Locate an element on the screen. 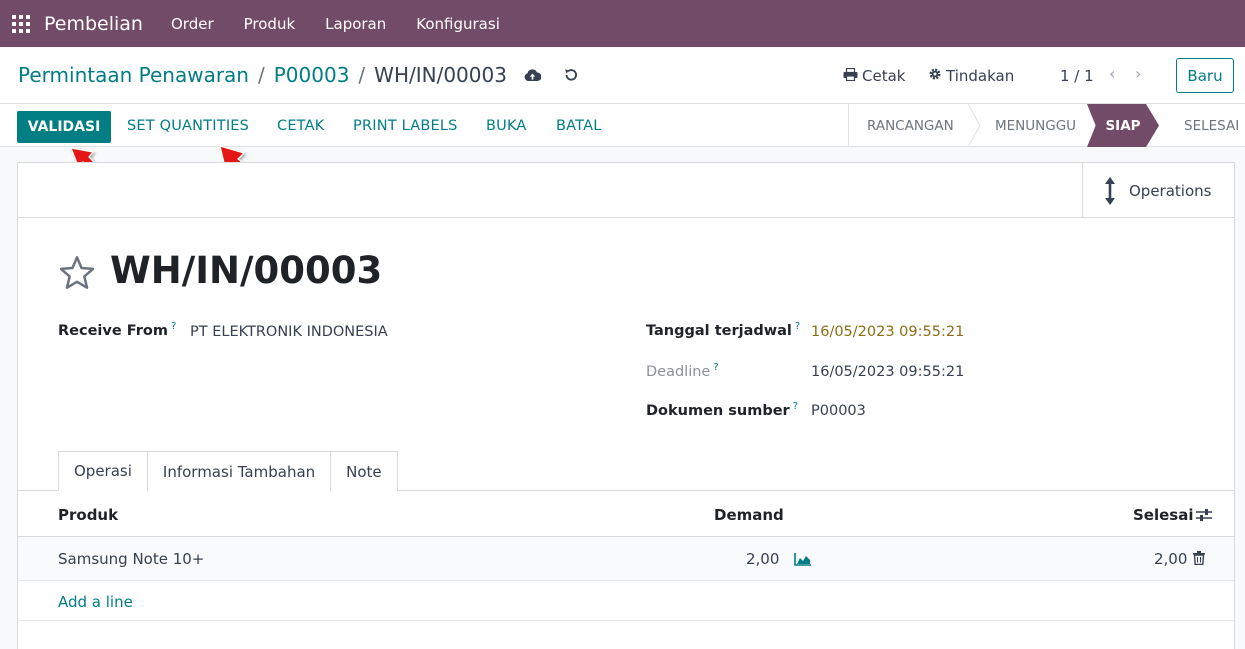  forecast-chart-icon is located at coordinates (803, 561).